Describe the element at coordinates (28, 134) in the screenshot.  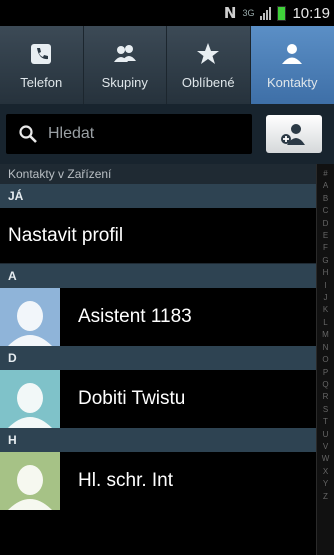
I see `search-icon` at that location.